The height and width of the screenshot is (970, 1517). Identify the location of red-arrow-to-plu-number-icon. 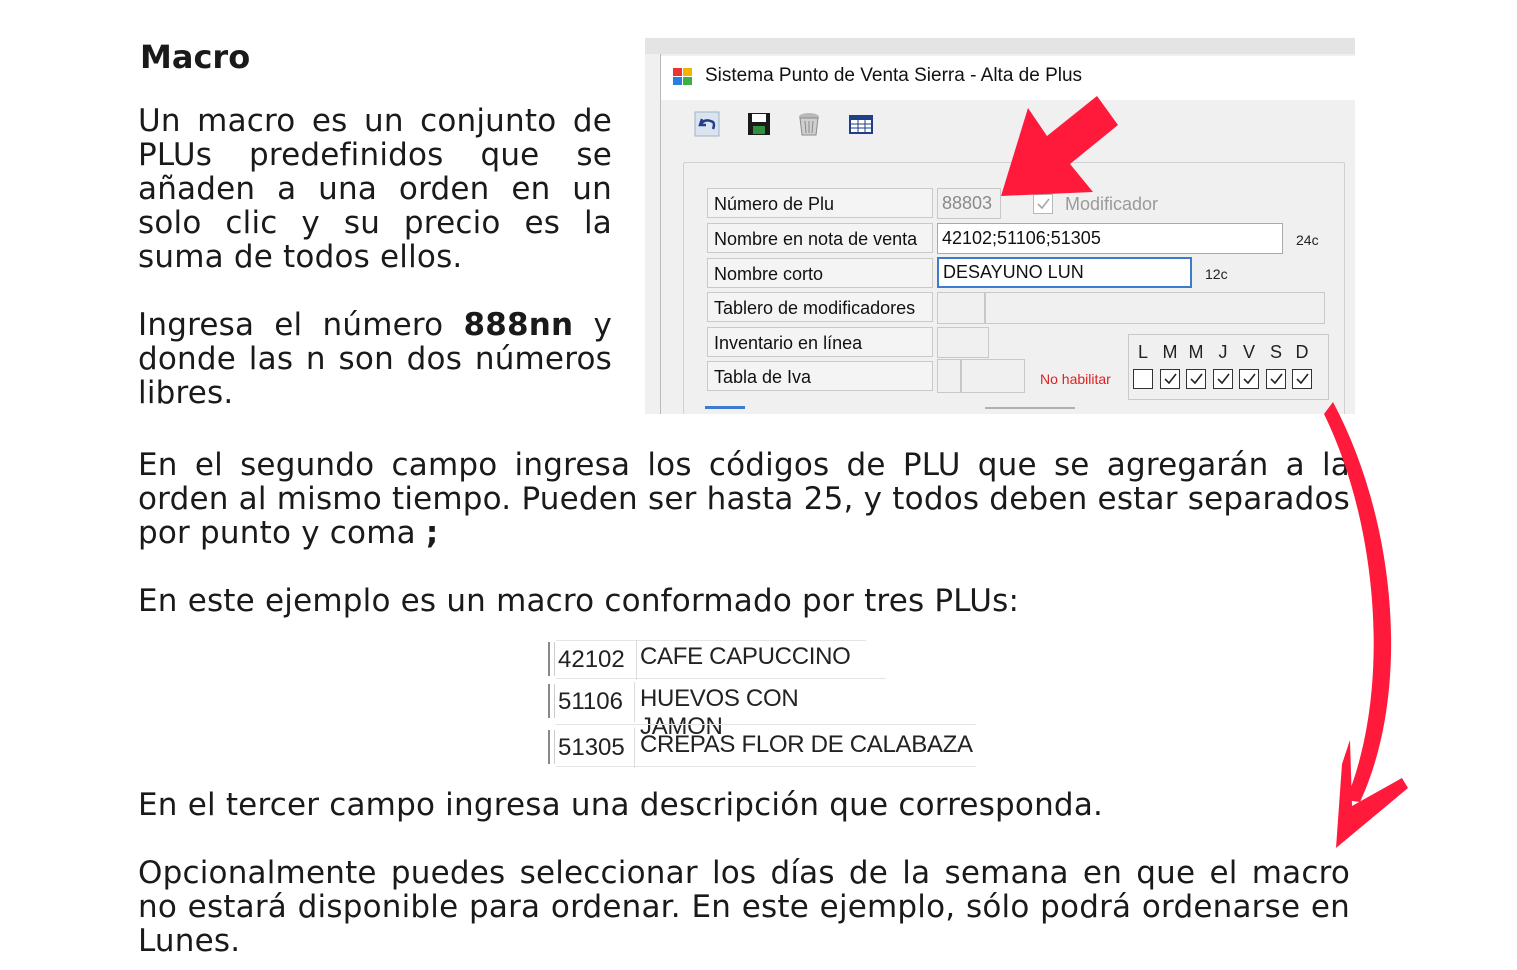
(1059, 146).